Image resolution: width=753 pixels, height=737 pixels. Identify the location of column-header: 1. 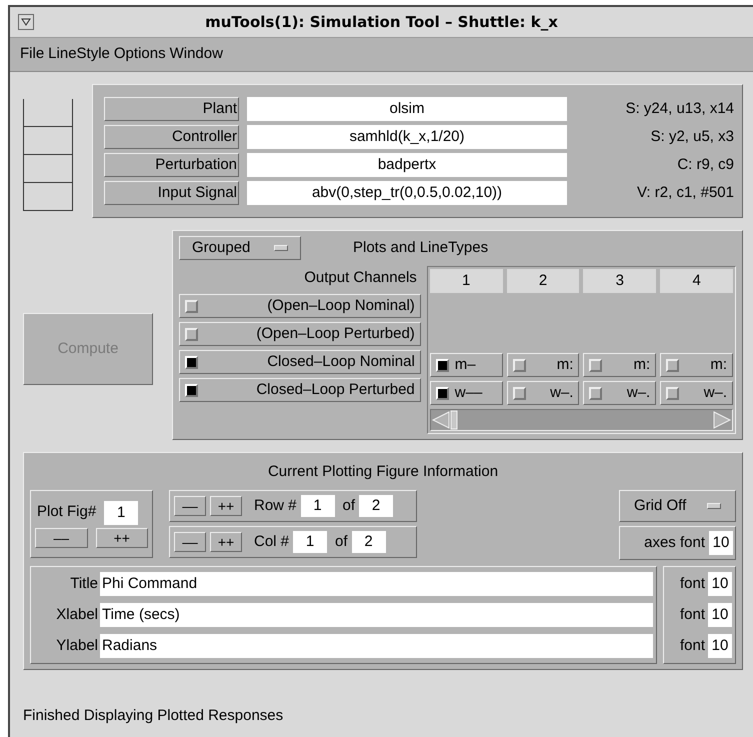
(466, 281).